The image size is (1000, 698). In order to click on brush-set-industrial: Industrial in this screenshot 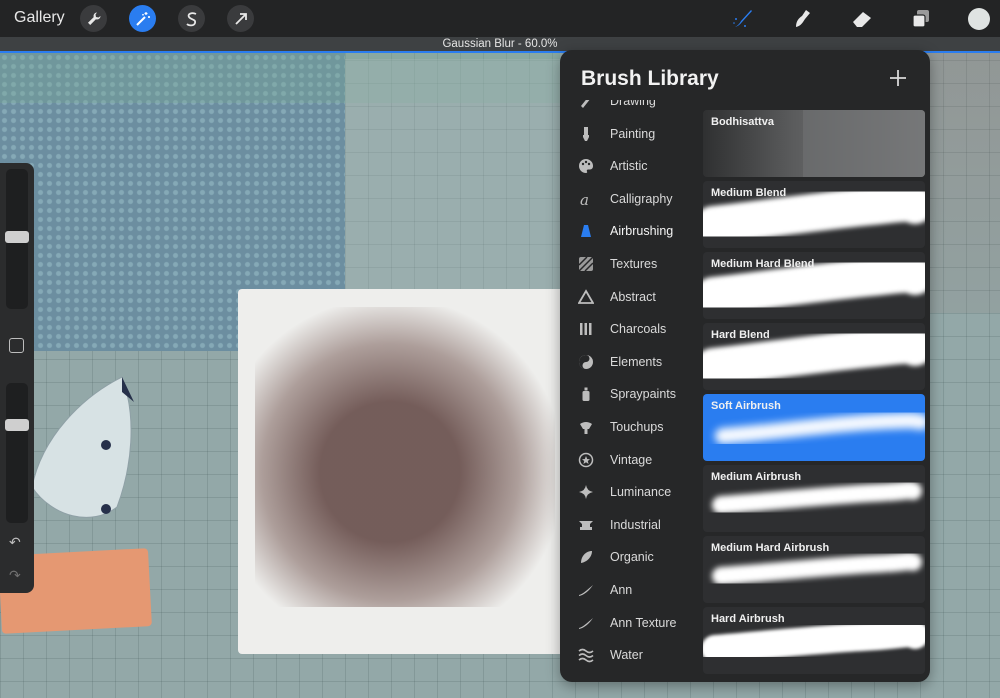, I will do `click(630, 525)`.